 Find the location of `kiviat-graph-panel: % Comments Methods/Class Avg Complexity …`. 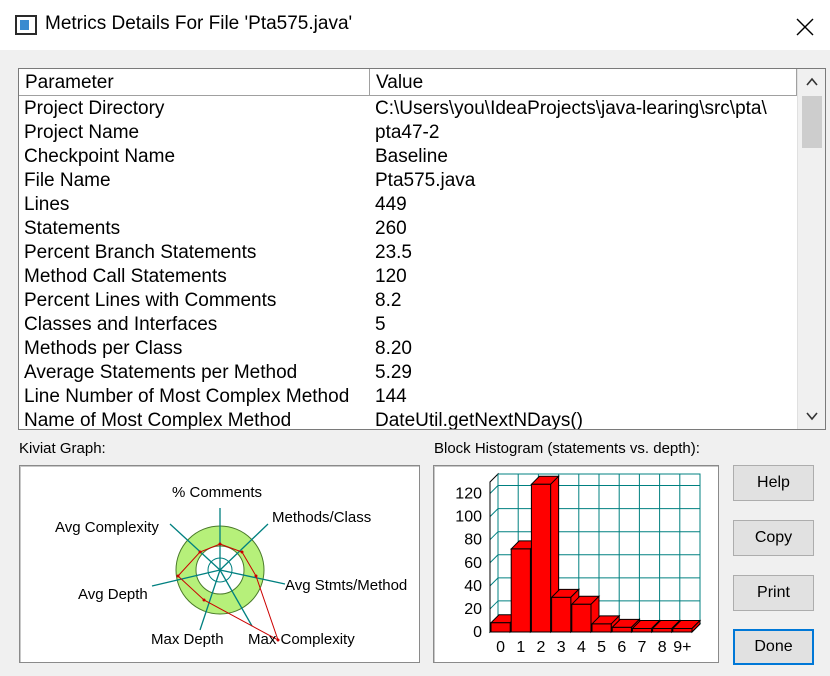

kiviat-graph-panel: % Comments Methods/Class Avg Complexity … is located at coordinates (219, 564).